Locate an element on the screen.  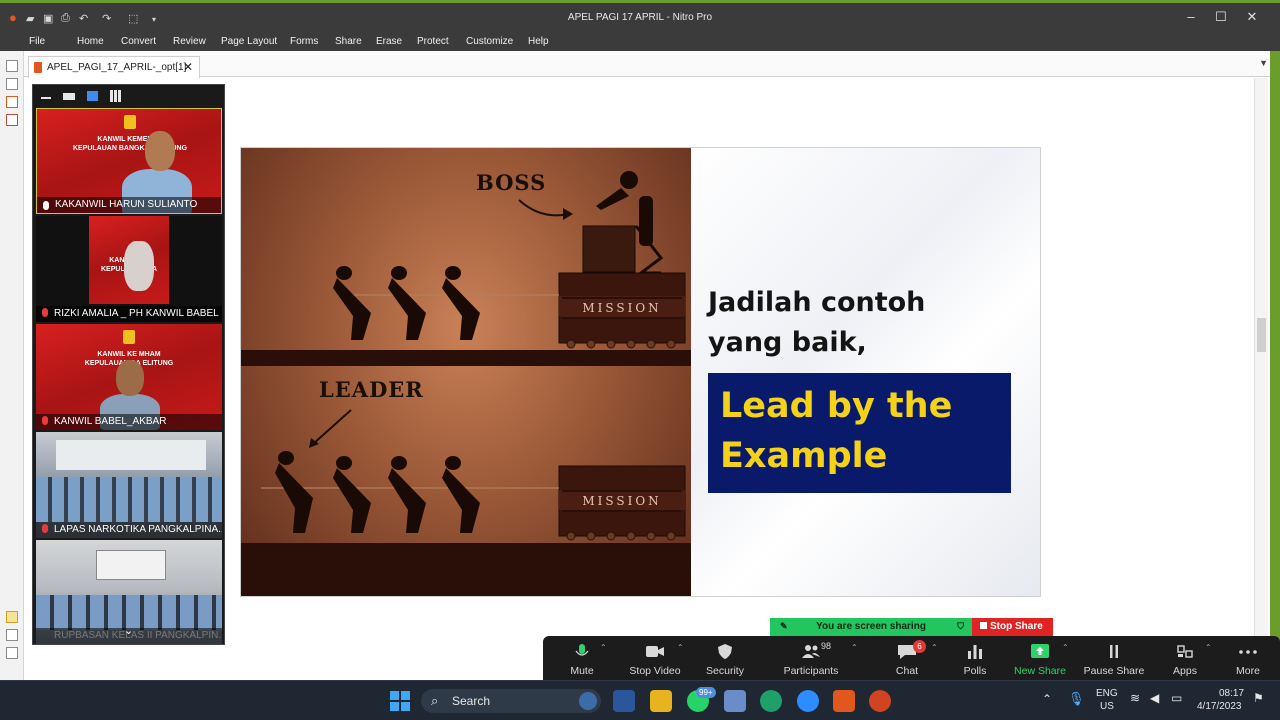
security-panel-icon is located at coordinates (12, 120).